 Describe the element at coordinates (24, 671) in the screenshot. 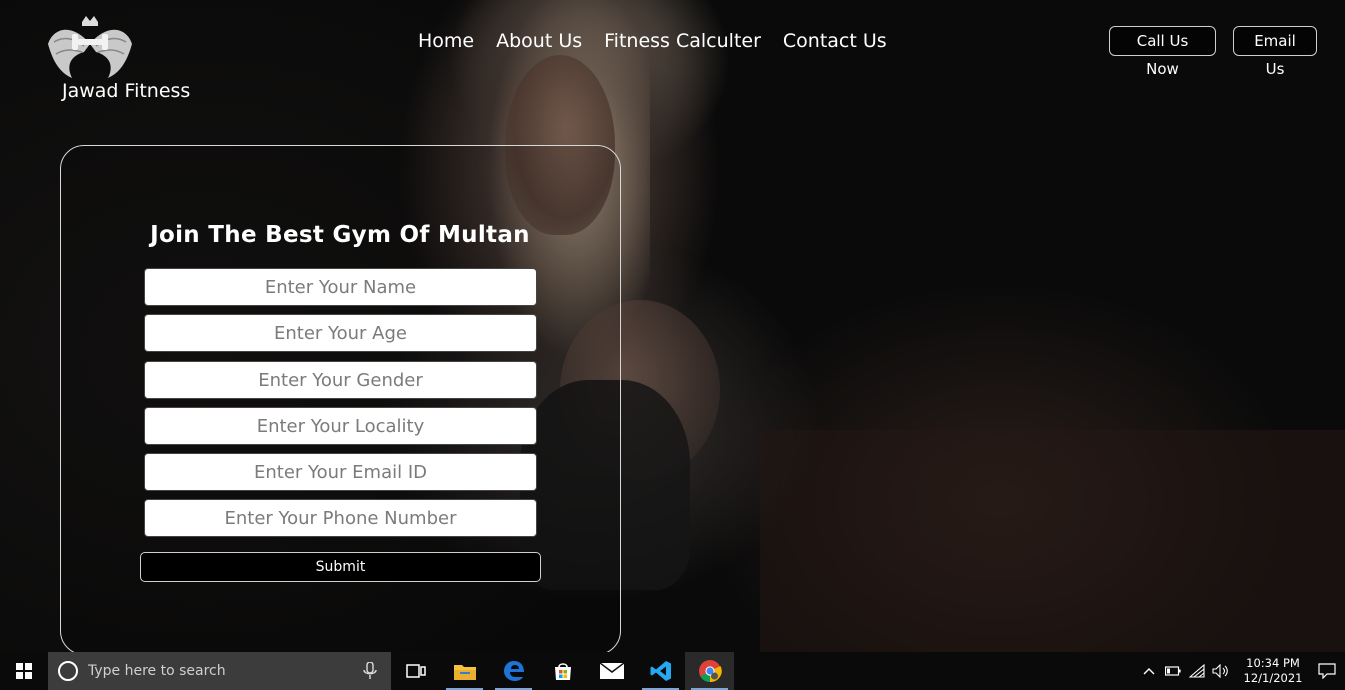

I see `windows-start-icon` at that location.